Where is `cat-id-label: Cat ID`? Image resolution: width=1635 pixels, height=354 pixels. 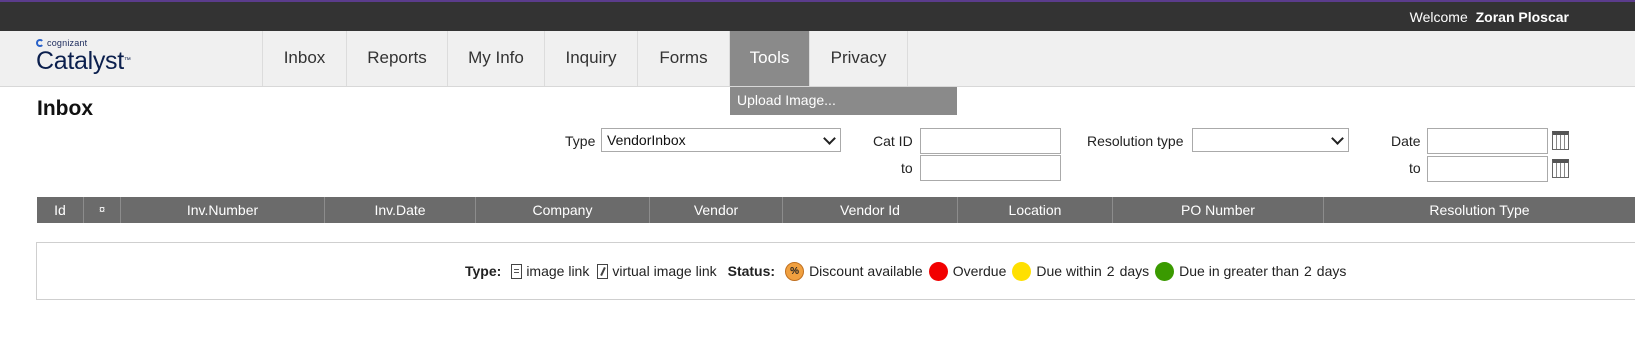 cat-id-label: Cat ID is located at coordinates (893, 141).